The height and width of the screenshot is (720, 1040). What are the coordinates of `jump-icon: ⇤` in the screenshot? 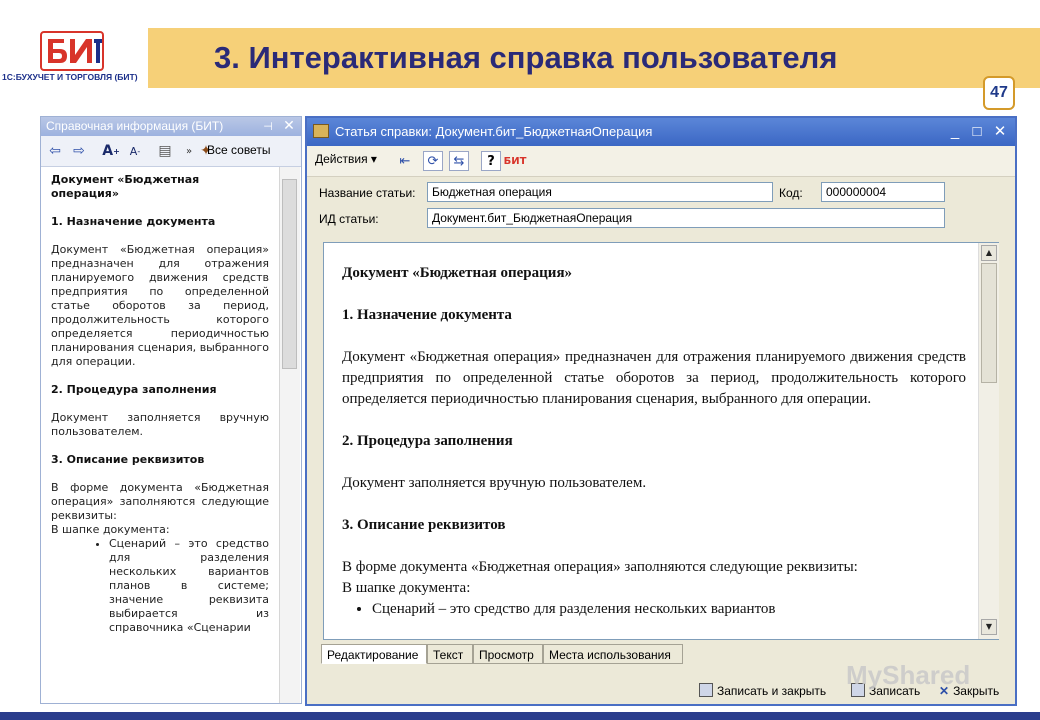 It's located at (405, 161).